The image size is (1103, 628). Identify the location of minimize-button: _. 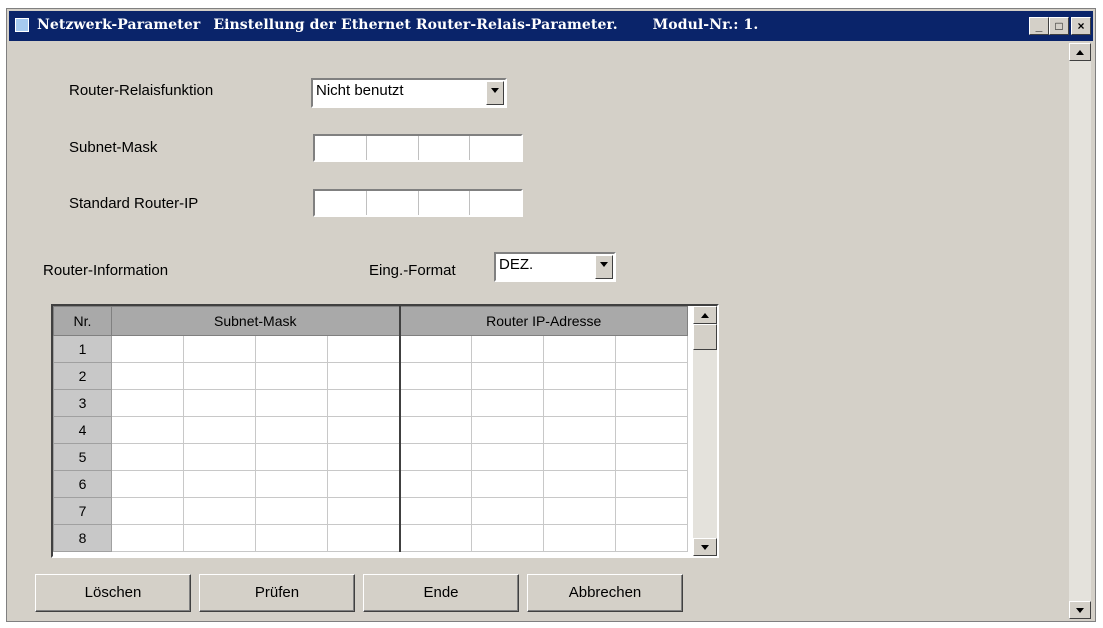
(1039, 26).